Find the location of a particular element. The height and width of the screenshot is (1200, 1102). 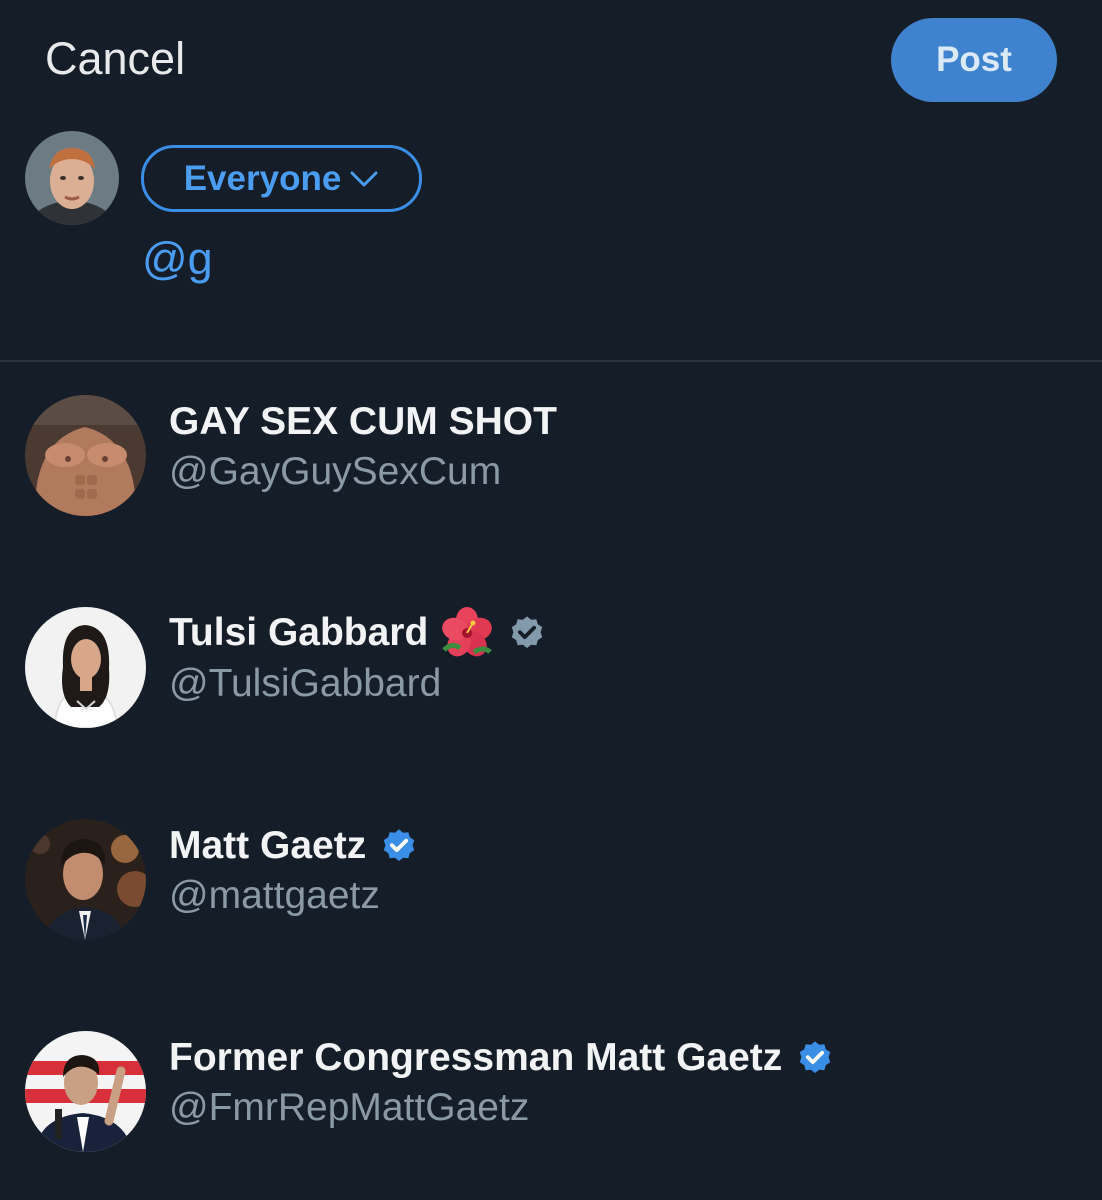

suggestion-handle: @mattgaetz is located at coordinates (274, 895).